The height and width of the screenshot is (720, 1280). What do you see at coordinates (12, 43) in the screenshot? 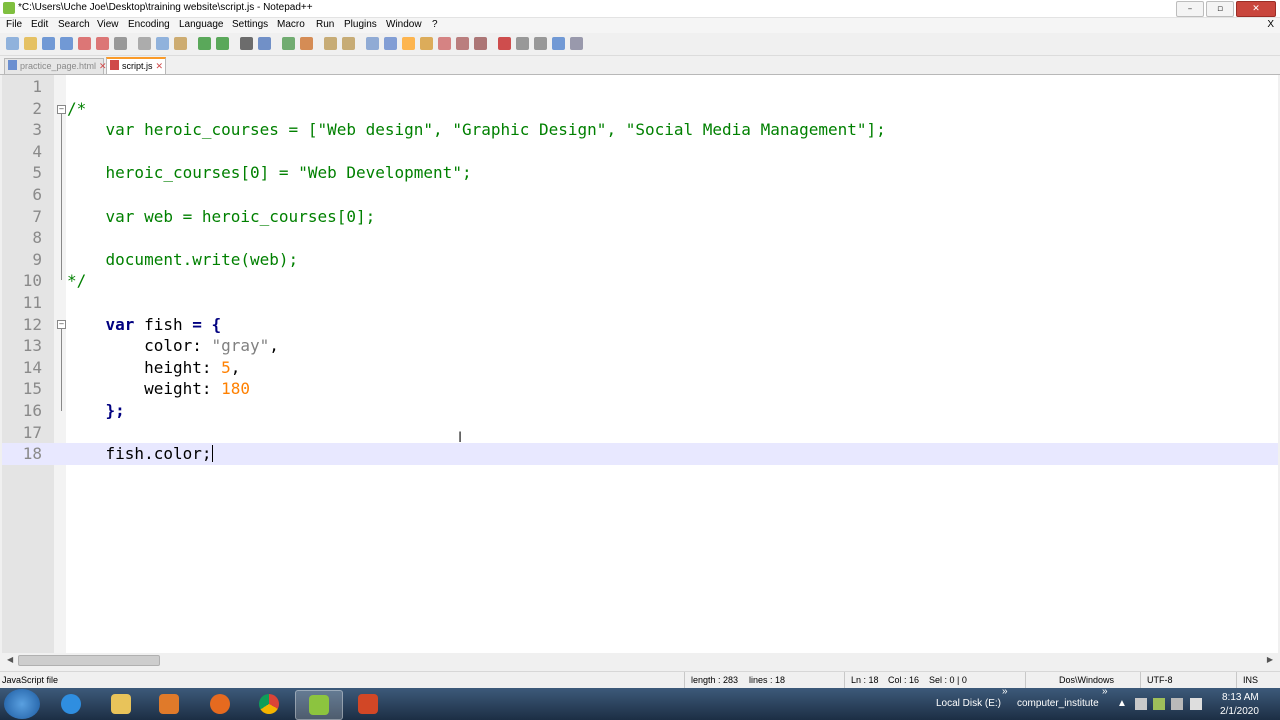
I see `new-file-icon` at bounding box center [12, 43].